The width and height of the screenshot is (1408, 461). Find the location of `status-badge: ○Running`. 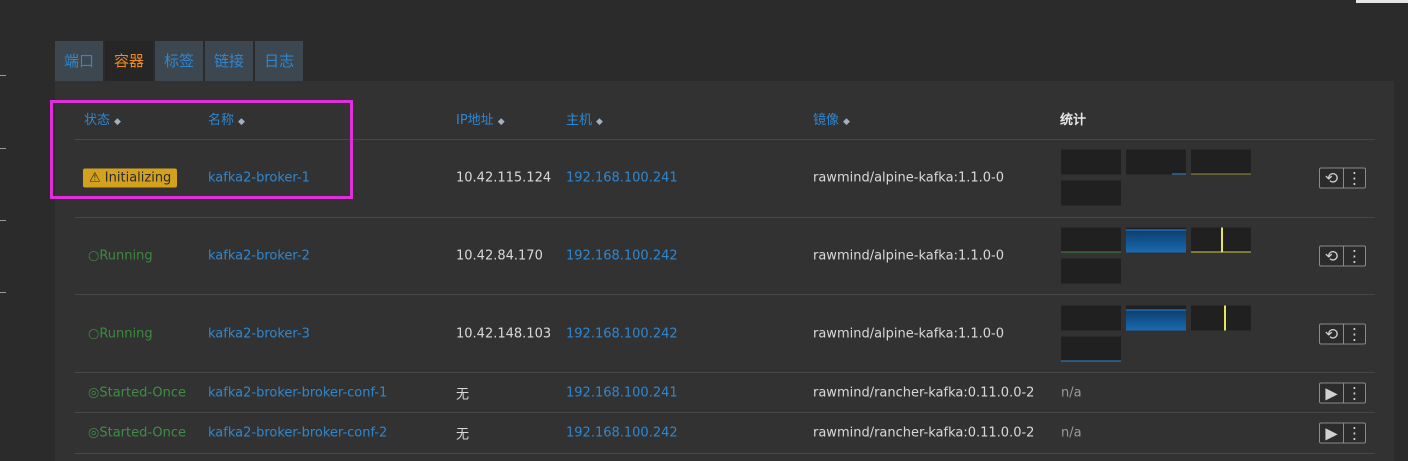

status-badge: ○Running is located at coordinates (120, 256).